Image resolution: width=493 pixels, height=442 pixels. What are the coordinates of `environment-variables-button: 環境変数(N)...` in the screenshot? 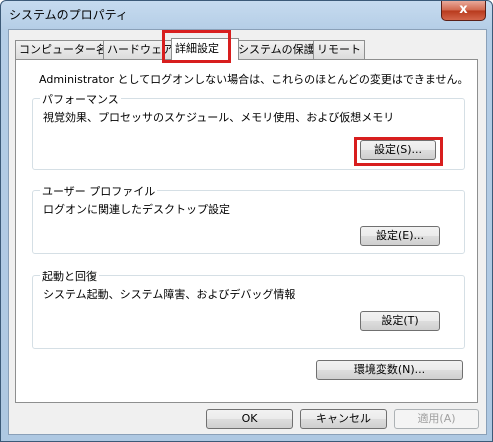 It's located at (389, 370).